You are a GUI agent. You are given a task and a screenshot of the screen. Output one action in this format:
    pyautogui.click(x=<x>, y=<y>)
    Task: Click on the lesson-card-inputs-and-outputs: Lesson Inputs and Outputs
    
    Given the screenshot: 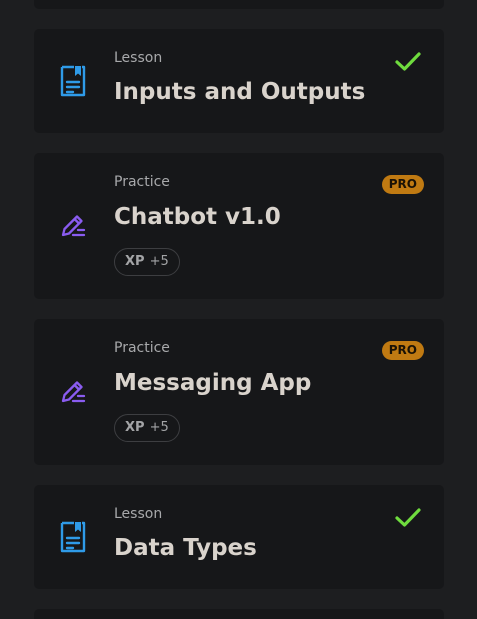 What is the action you would take?
    pyautogui.click(x=239, y=81)
    